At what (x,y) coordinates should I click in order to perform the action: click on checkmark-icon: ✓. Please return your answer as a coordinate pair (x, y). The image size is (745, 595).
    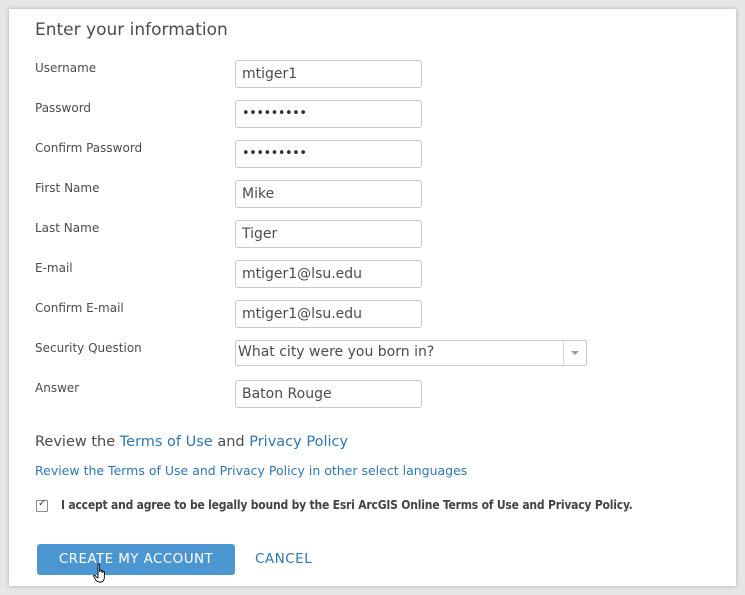
    Looking at the image, I should click on (42, 503).